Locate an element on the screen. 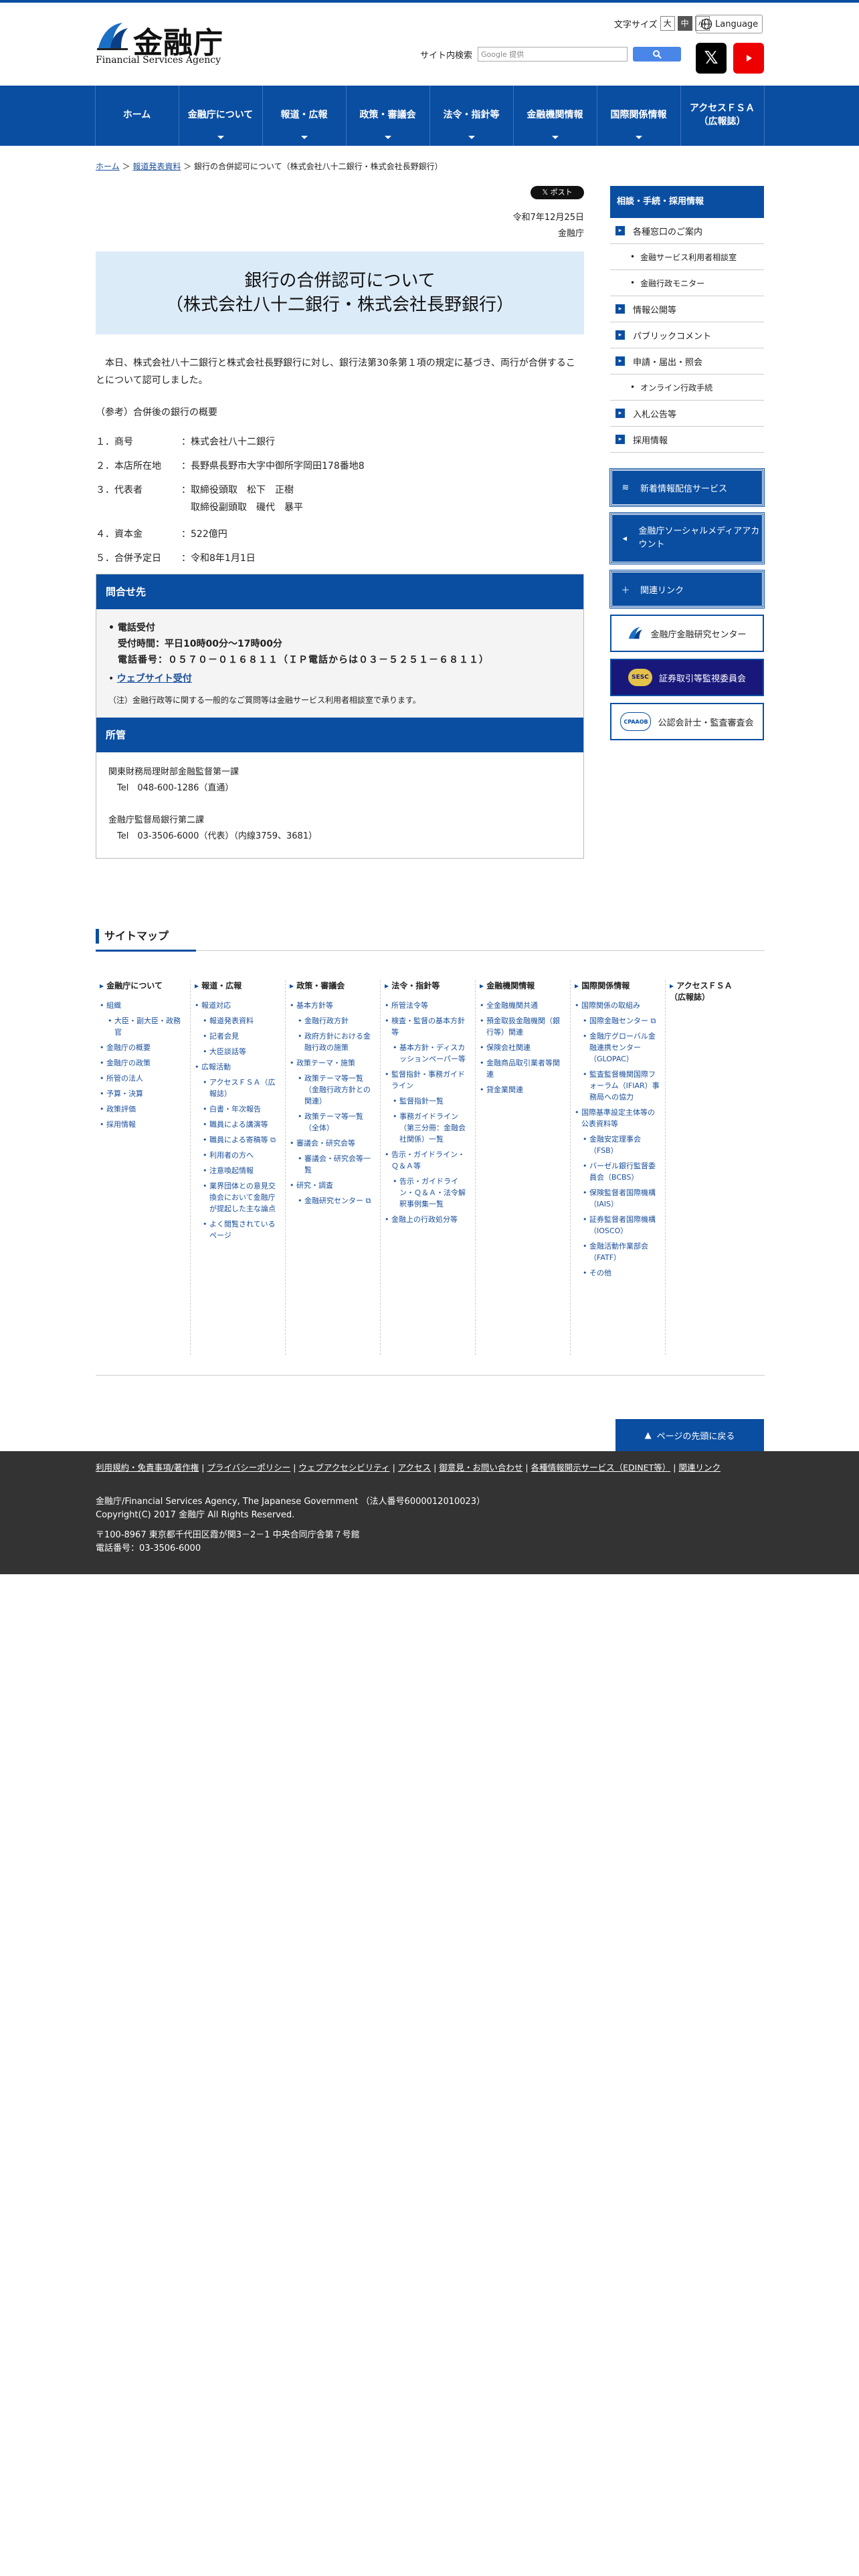 Image resolution: width=859 pixels, height=2576 pixels. sitemap-link: 国際関係の取組み is located at coordinates (618, 1005).